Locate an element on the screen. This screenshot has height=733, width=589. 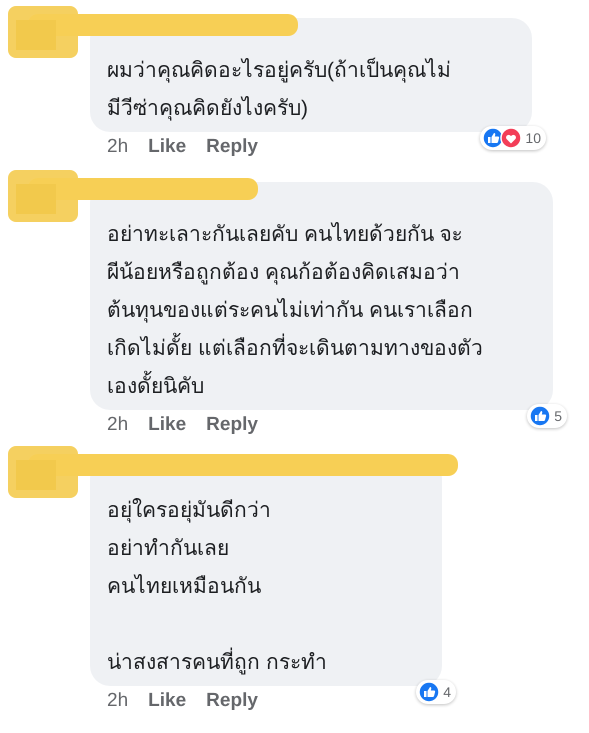
comment-text: ผมว่าคุณคิดอะไรอยู่ครับ(ถ้าเป็นคุณไม่ มีวีซ่าคุณคิดยังไงครับ) is located at coordinates (279, 89).